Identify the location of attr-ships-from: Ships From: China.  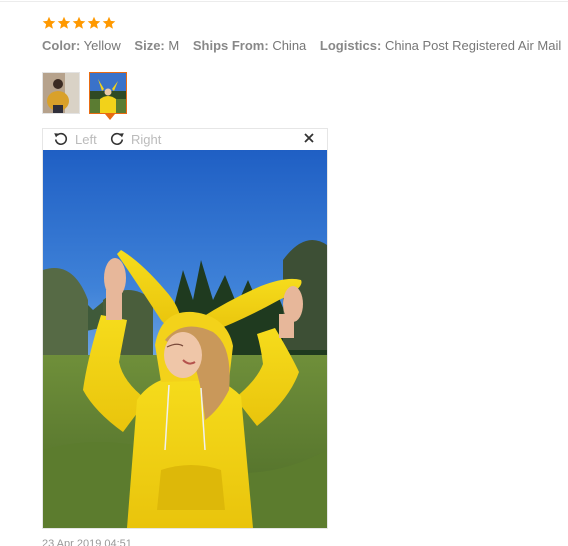
(249, 45).